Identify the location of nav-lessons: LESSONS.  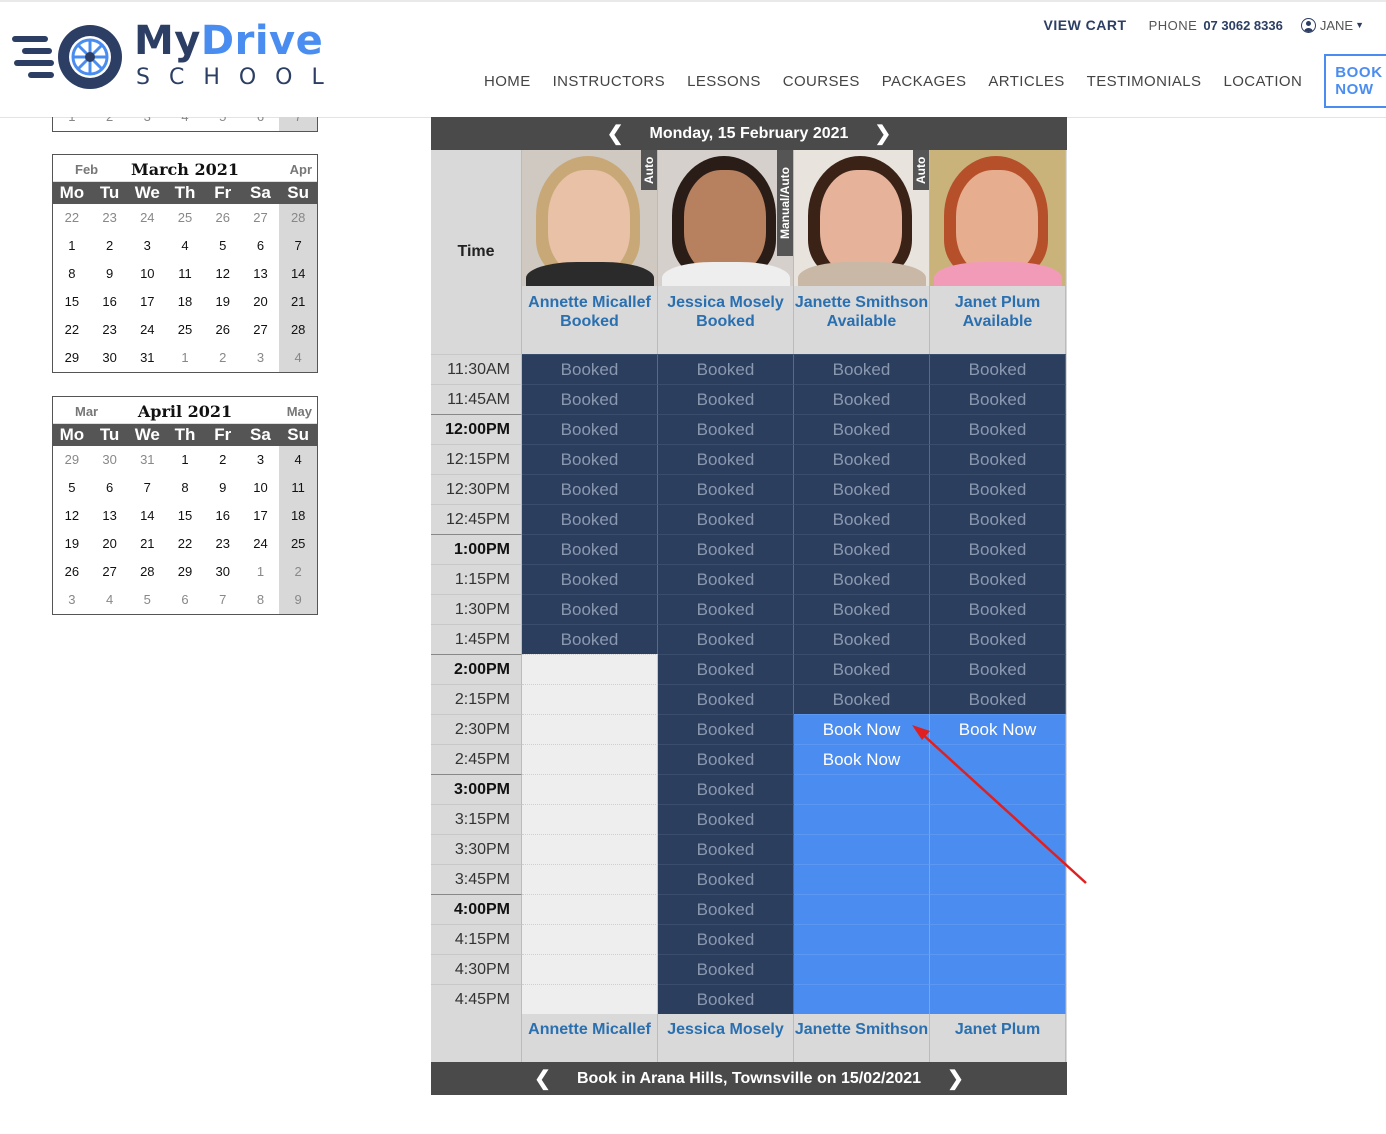
(724, 81).